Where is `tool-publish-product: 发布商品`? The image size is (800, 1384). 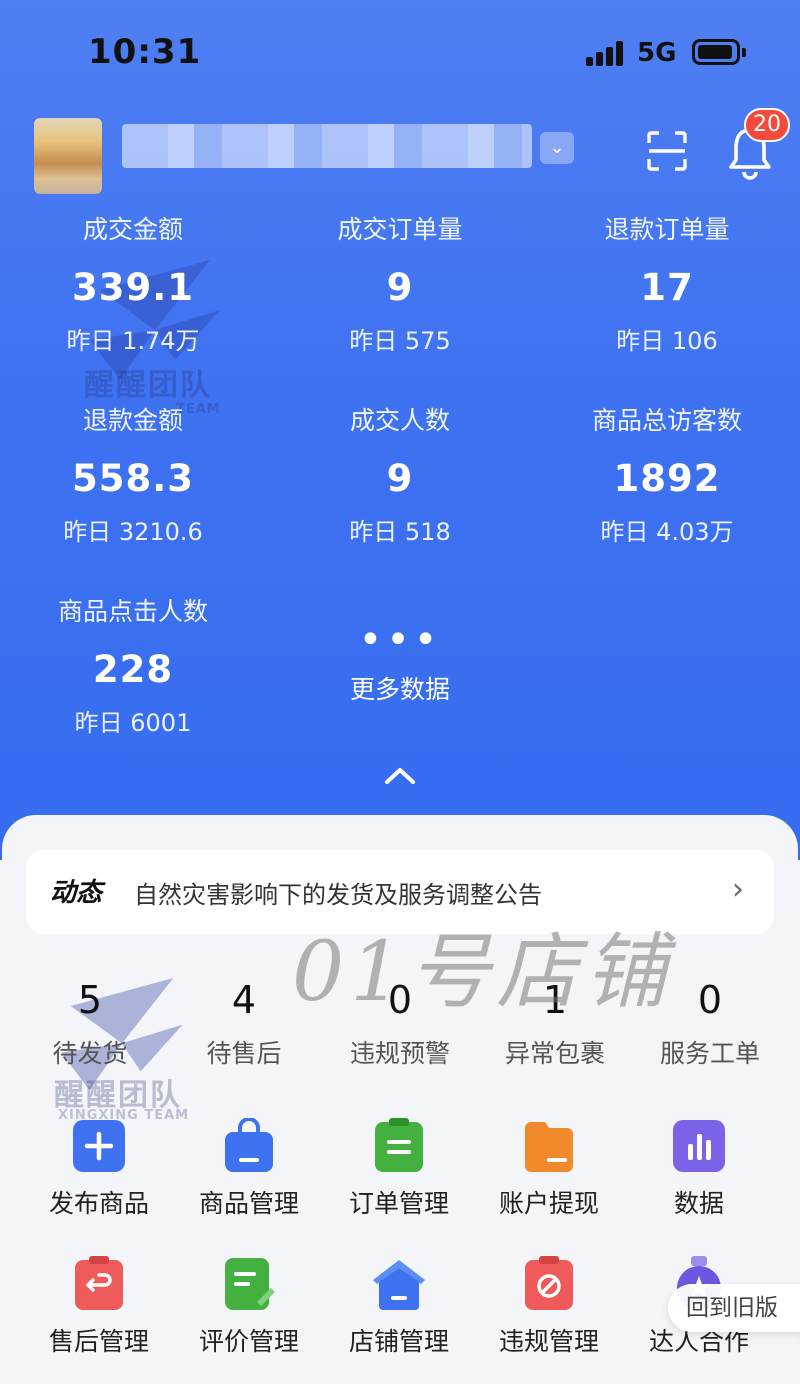
tool-publish-product: 发布商品 is located at coordinates (99, 1170).